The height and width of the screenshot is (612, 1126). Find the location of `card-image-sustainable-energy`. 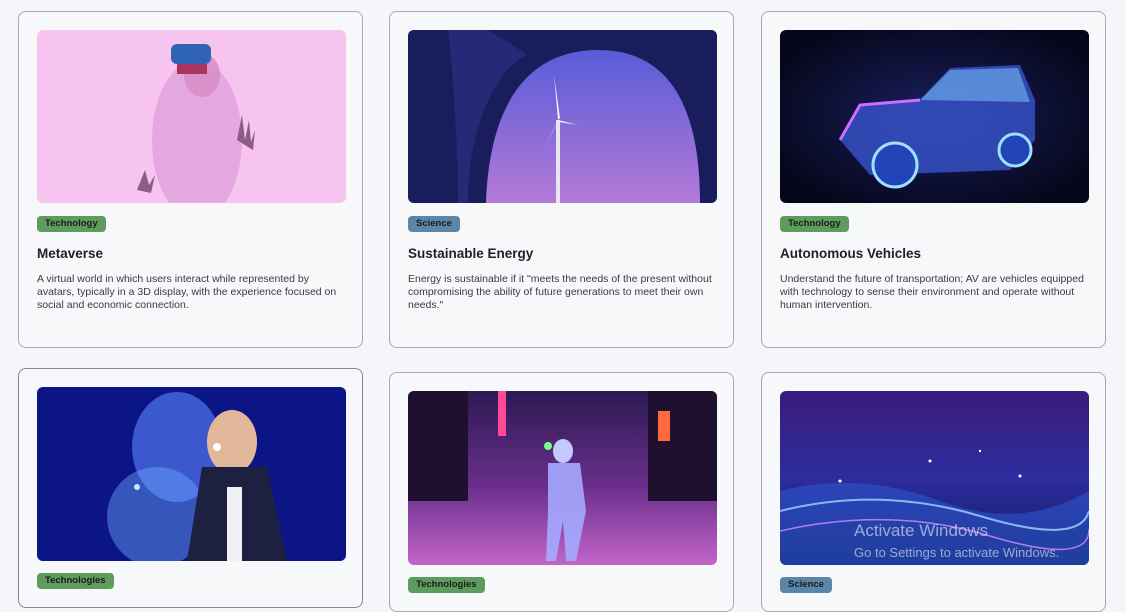

card-image-sustainable-energy is located at coordinates (562, 116).